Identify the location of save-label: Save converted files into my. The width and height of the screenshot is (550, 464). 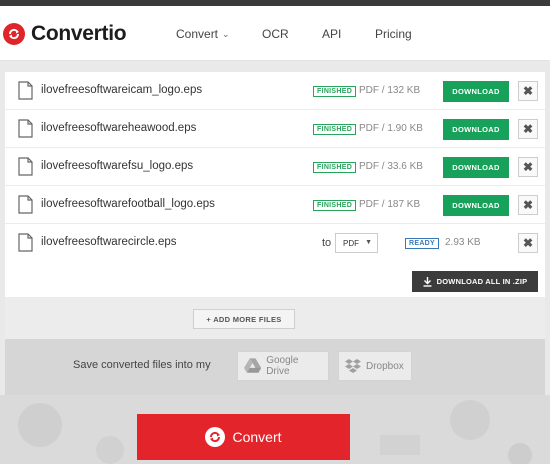
(142, 365).